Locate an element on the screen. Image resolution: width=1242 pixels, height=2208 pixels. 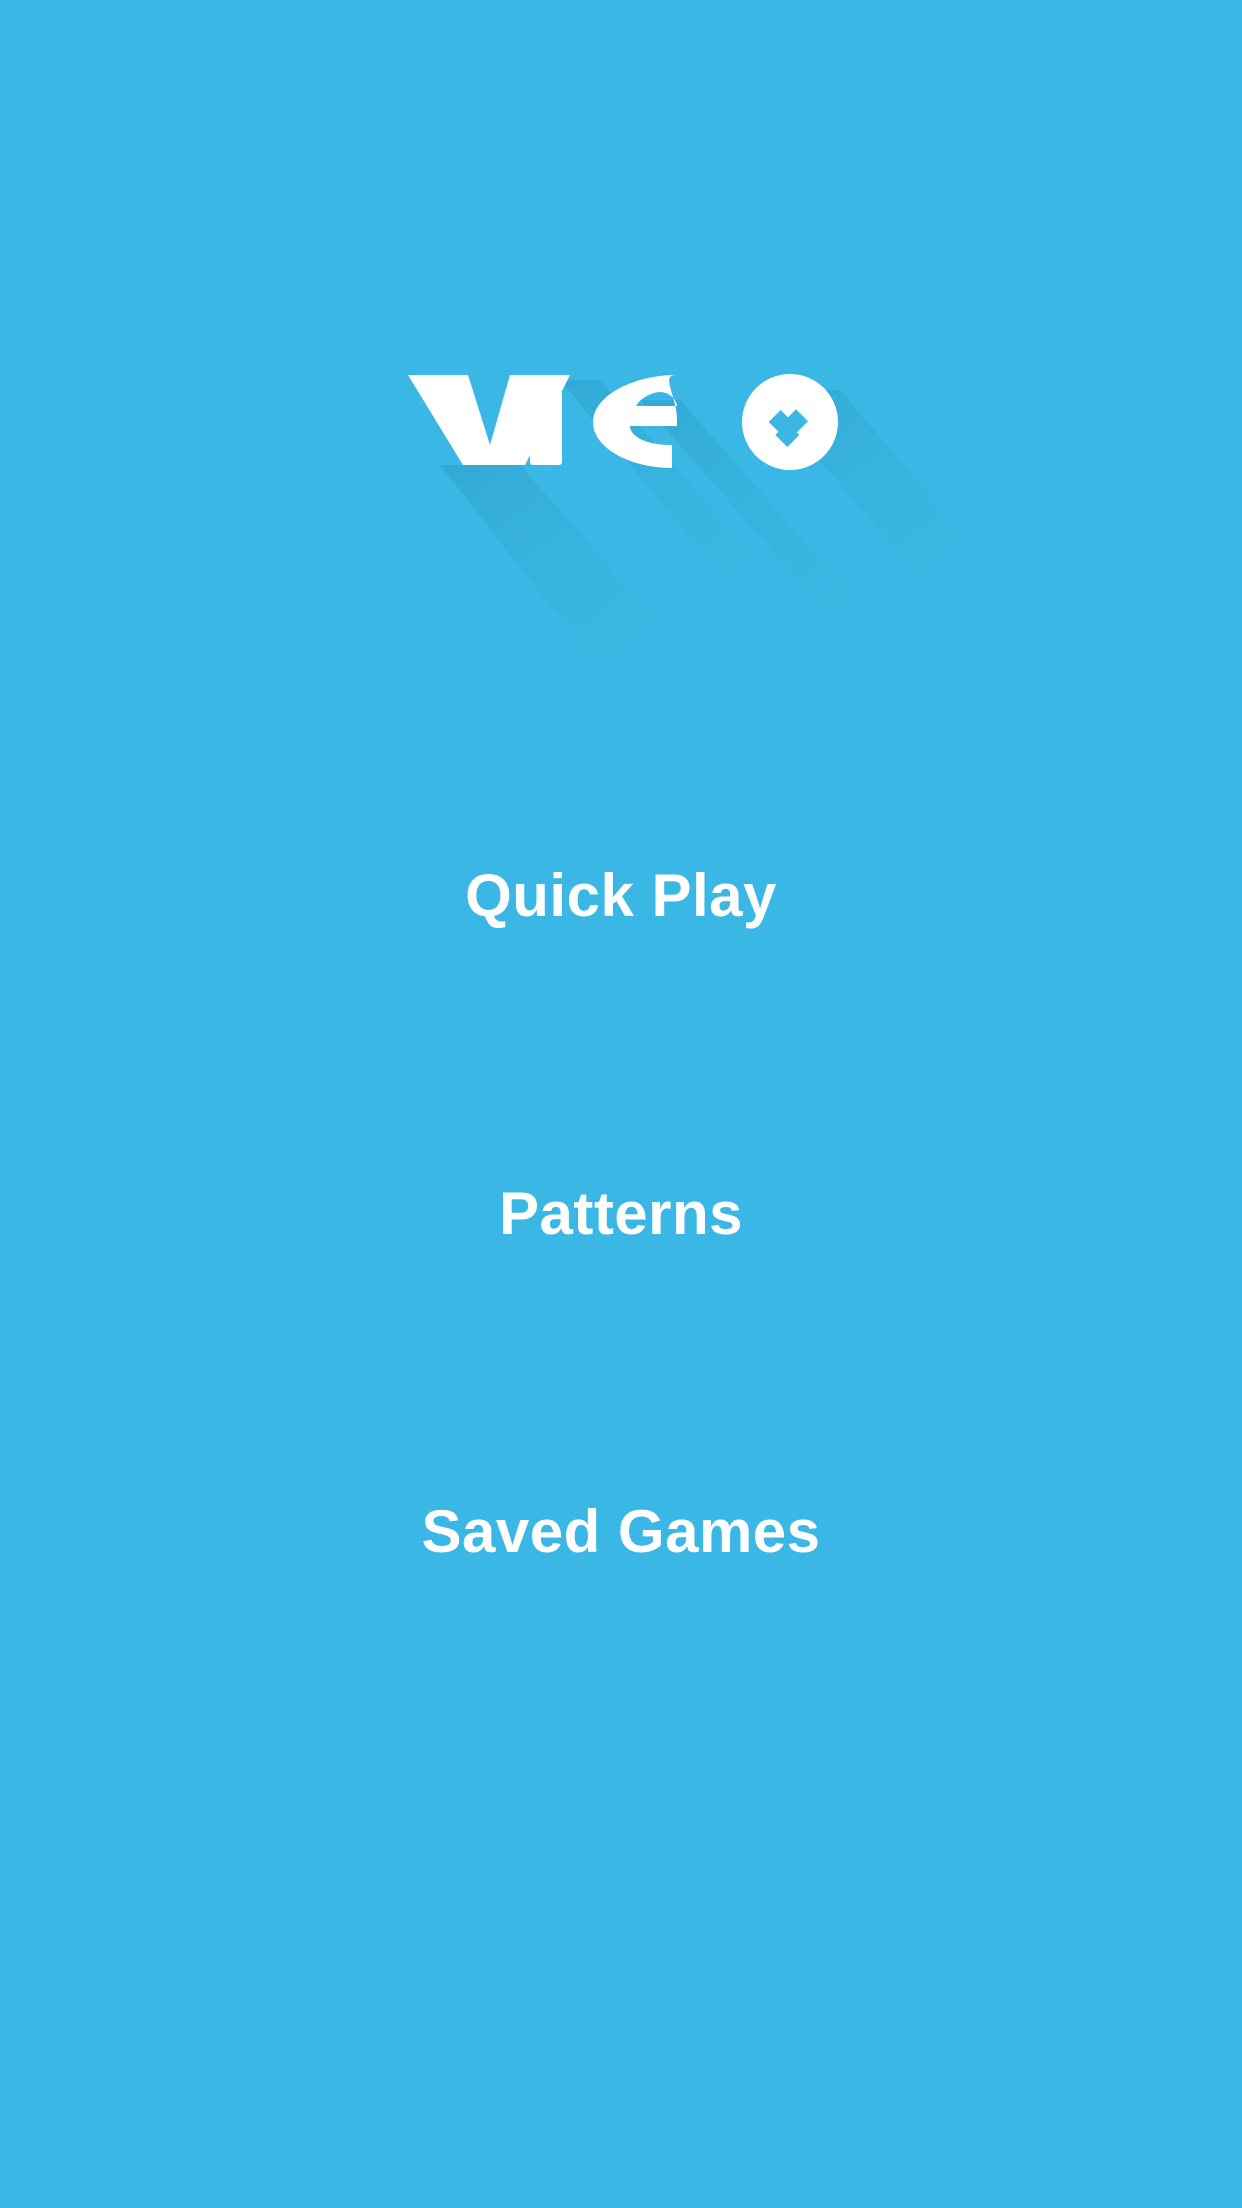
quick-play-label: Quick Play is located at coordinates (621, 895).